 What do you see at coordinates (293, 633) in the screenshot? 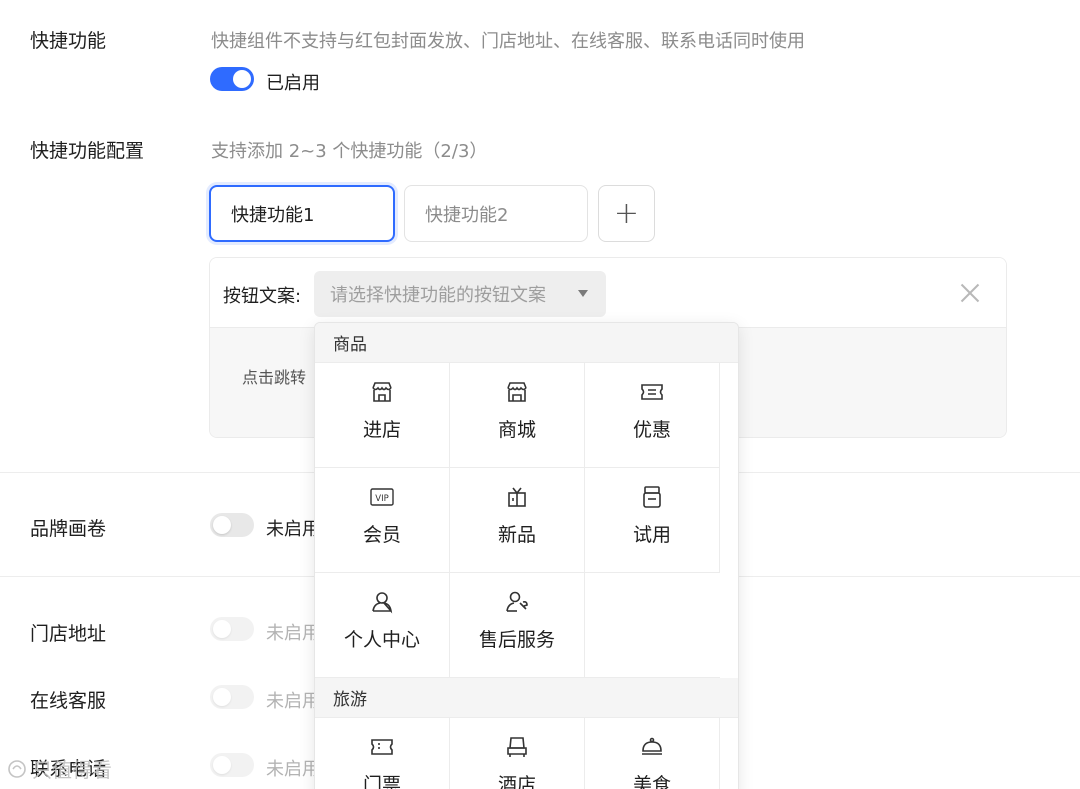
I see `store-address-toggle-label: 未启用` at bounding box center [293, 633].